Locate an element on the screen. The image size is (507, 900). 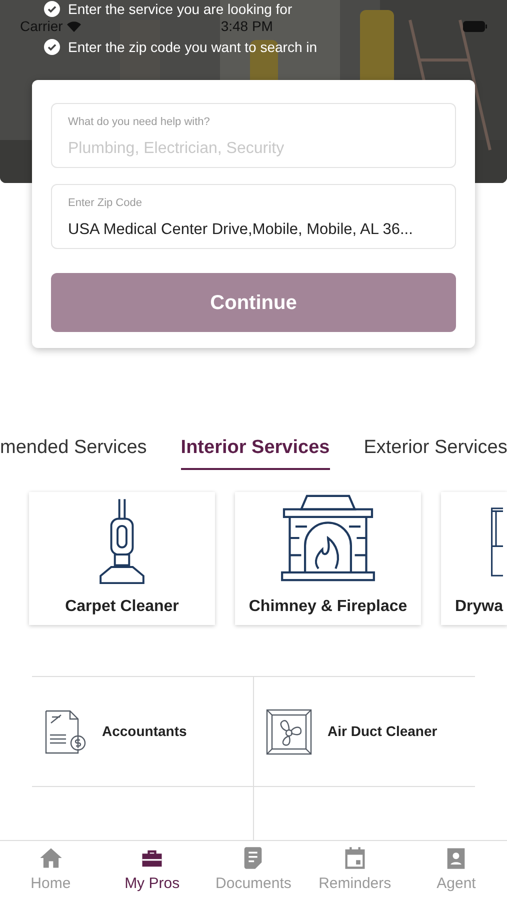
service-name: Drywa is located at coordinates (479, 607).